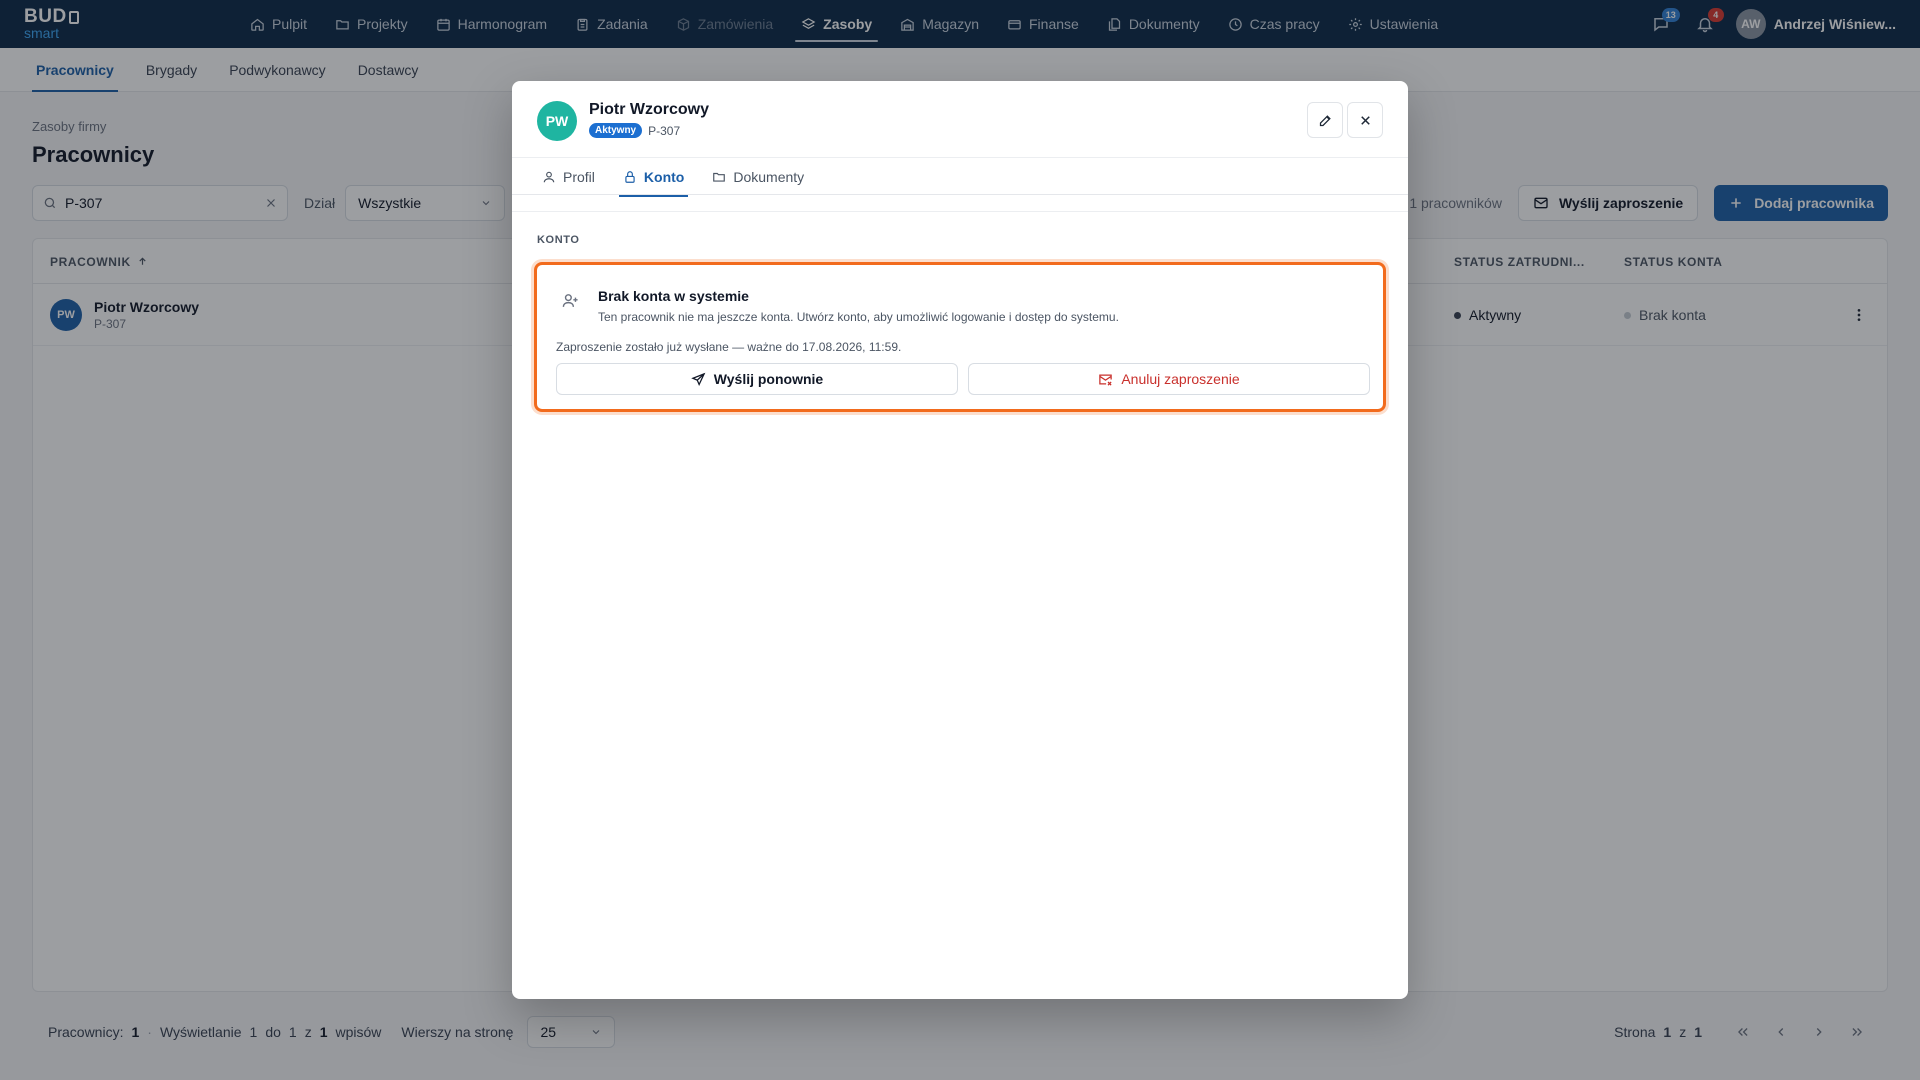  Describe the element at coordinates (616, 130) in the screenshot. I see `status-badge: Aktywny` at that location.